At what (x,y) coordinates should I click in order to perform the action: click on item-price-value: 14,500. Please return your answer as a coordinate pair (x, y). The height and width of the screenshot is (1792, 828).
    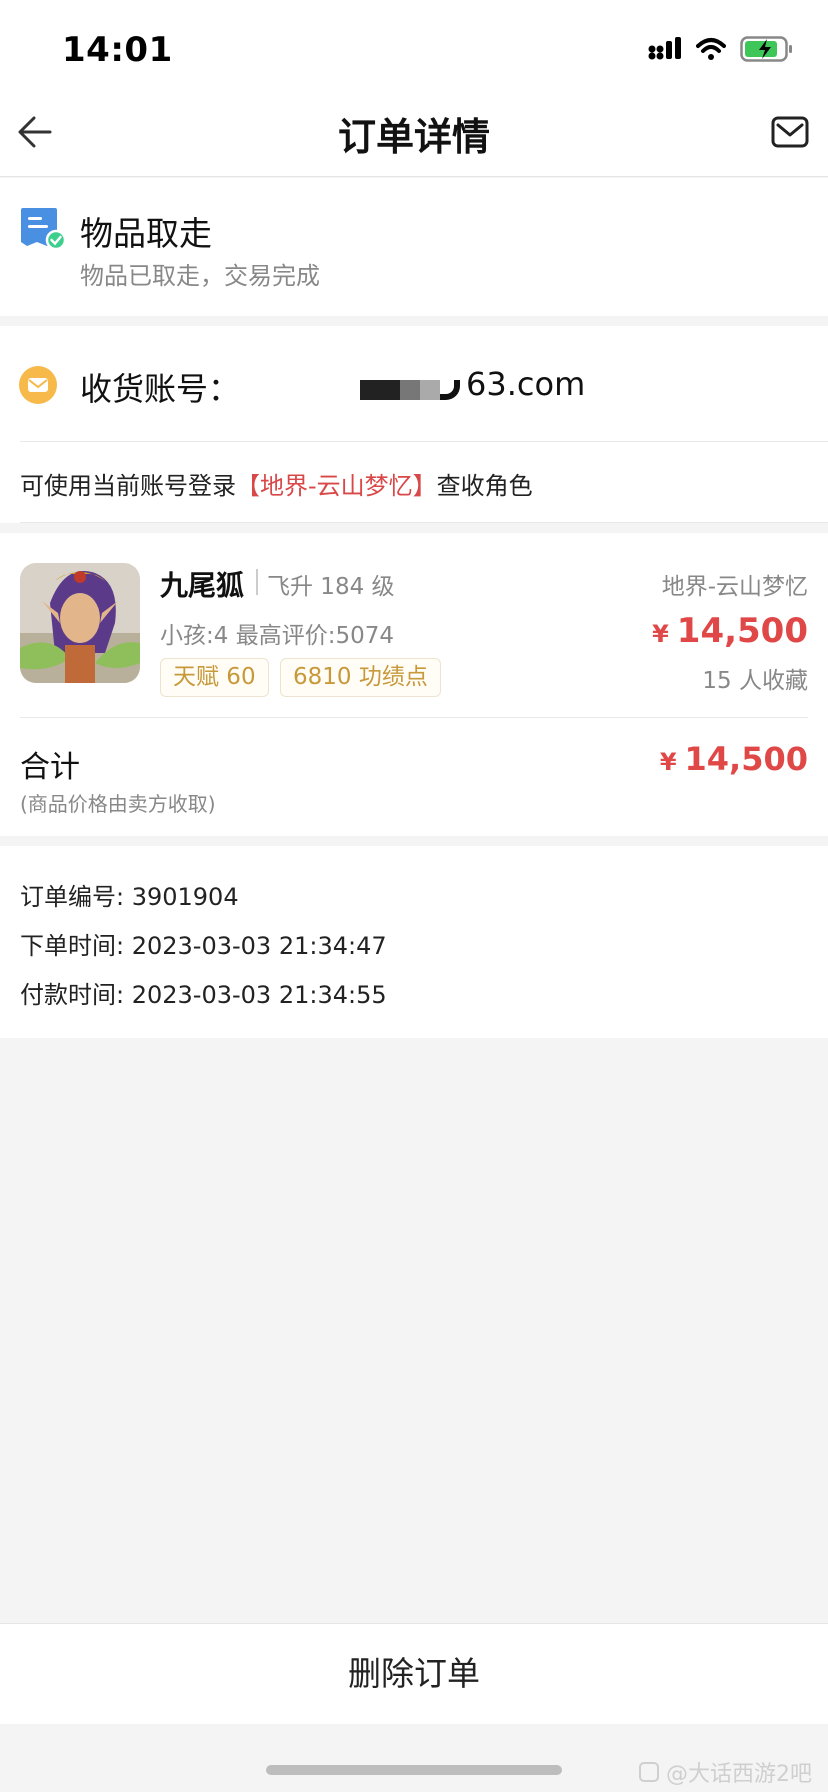
    Looking at the image, I should click on (742, 631).